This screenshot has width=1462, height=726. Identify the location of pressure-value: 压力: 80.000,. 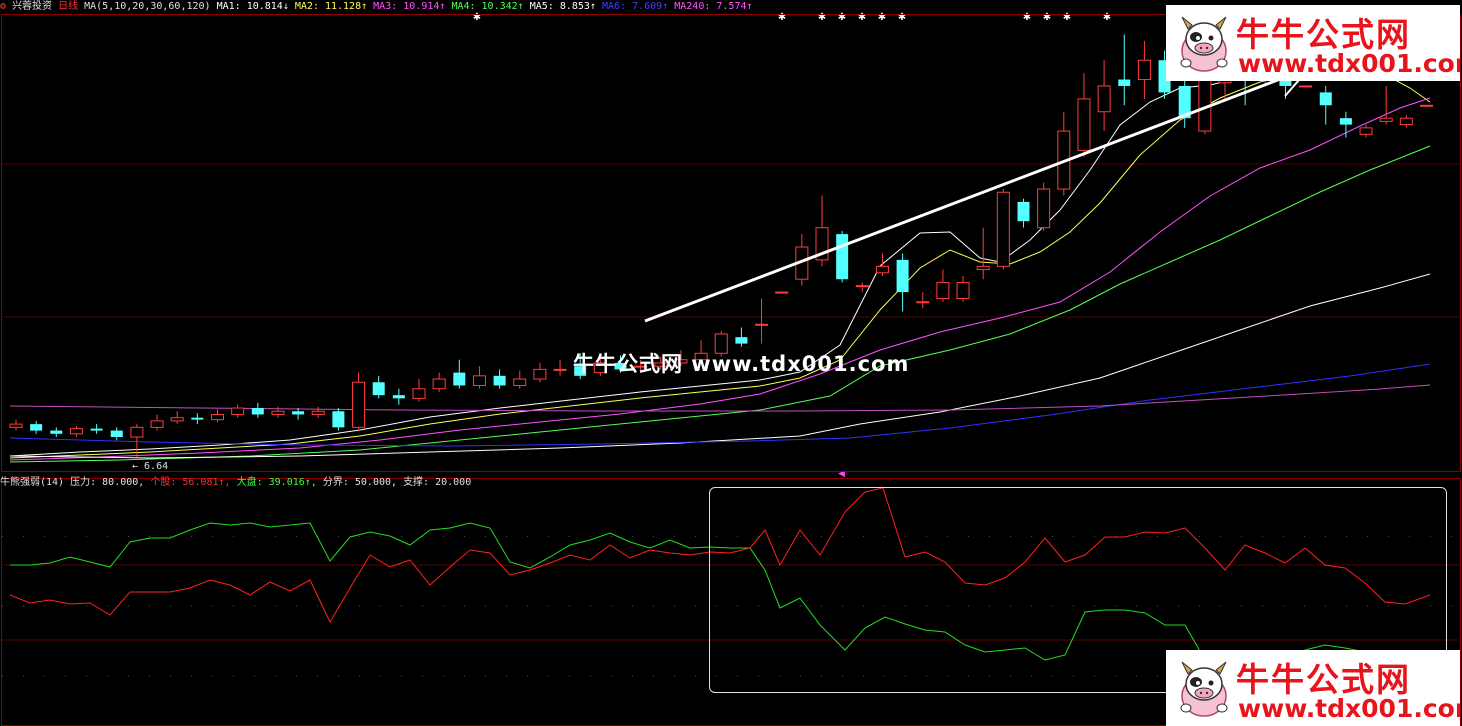
(107, 482).